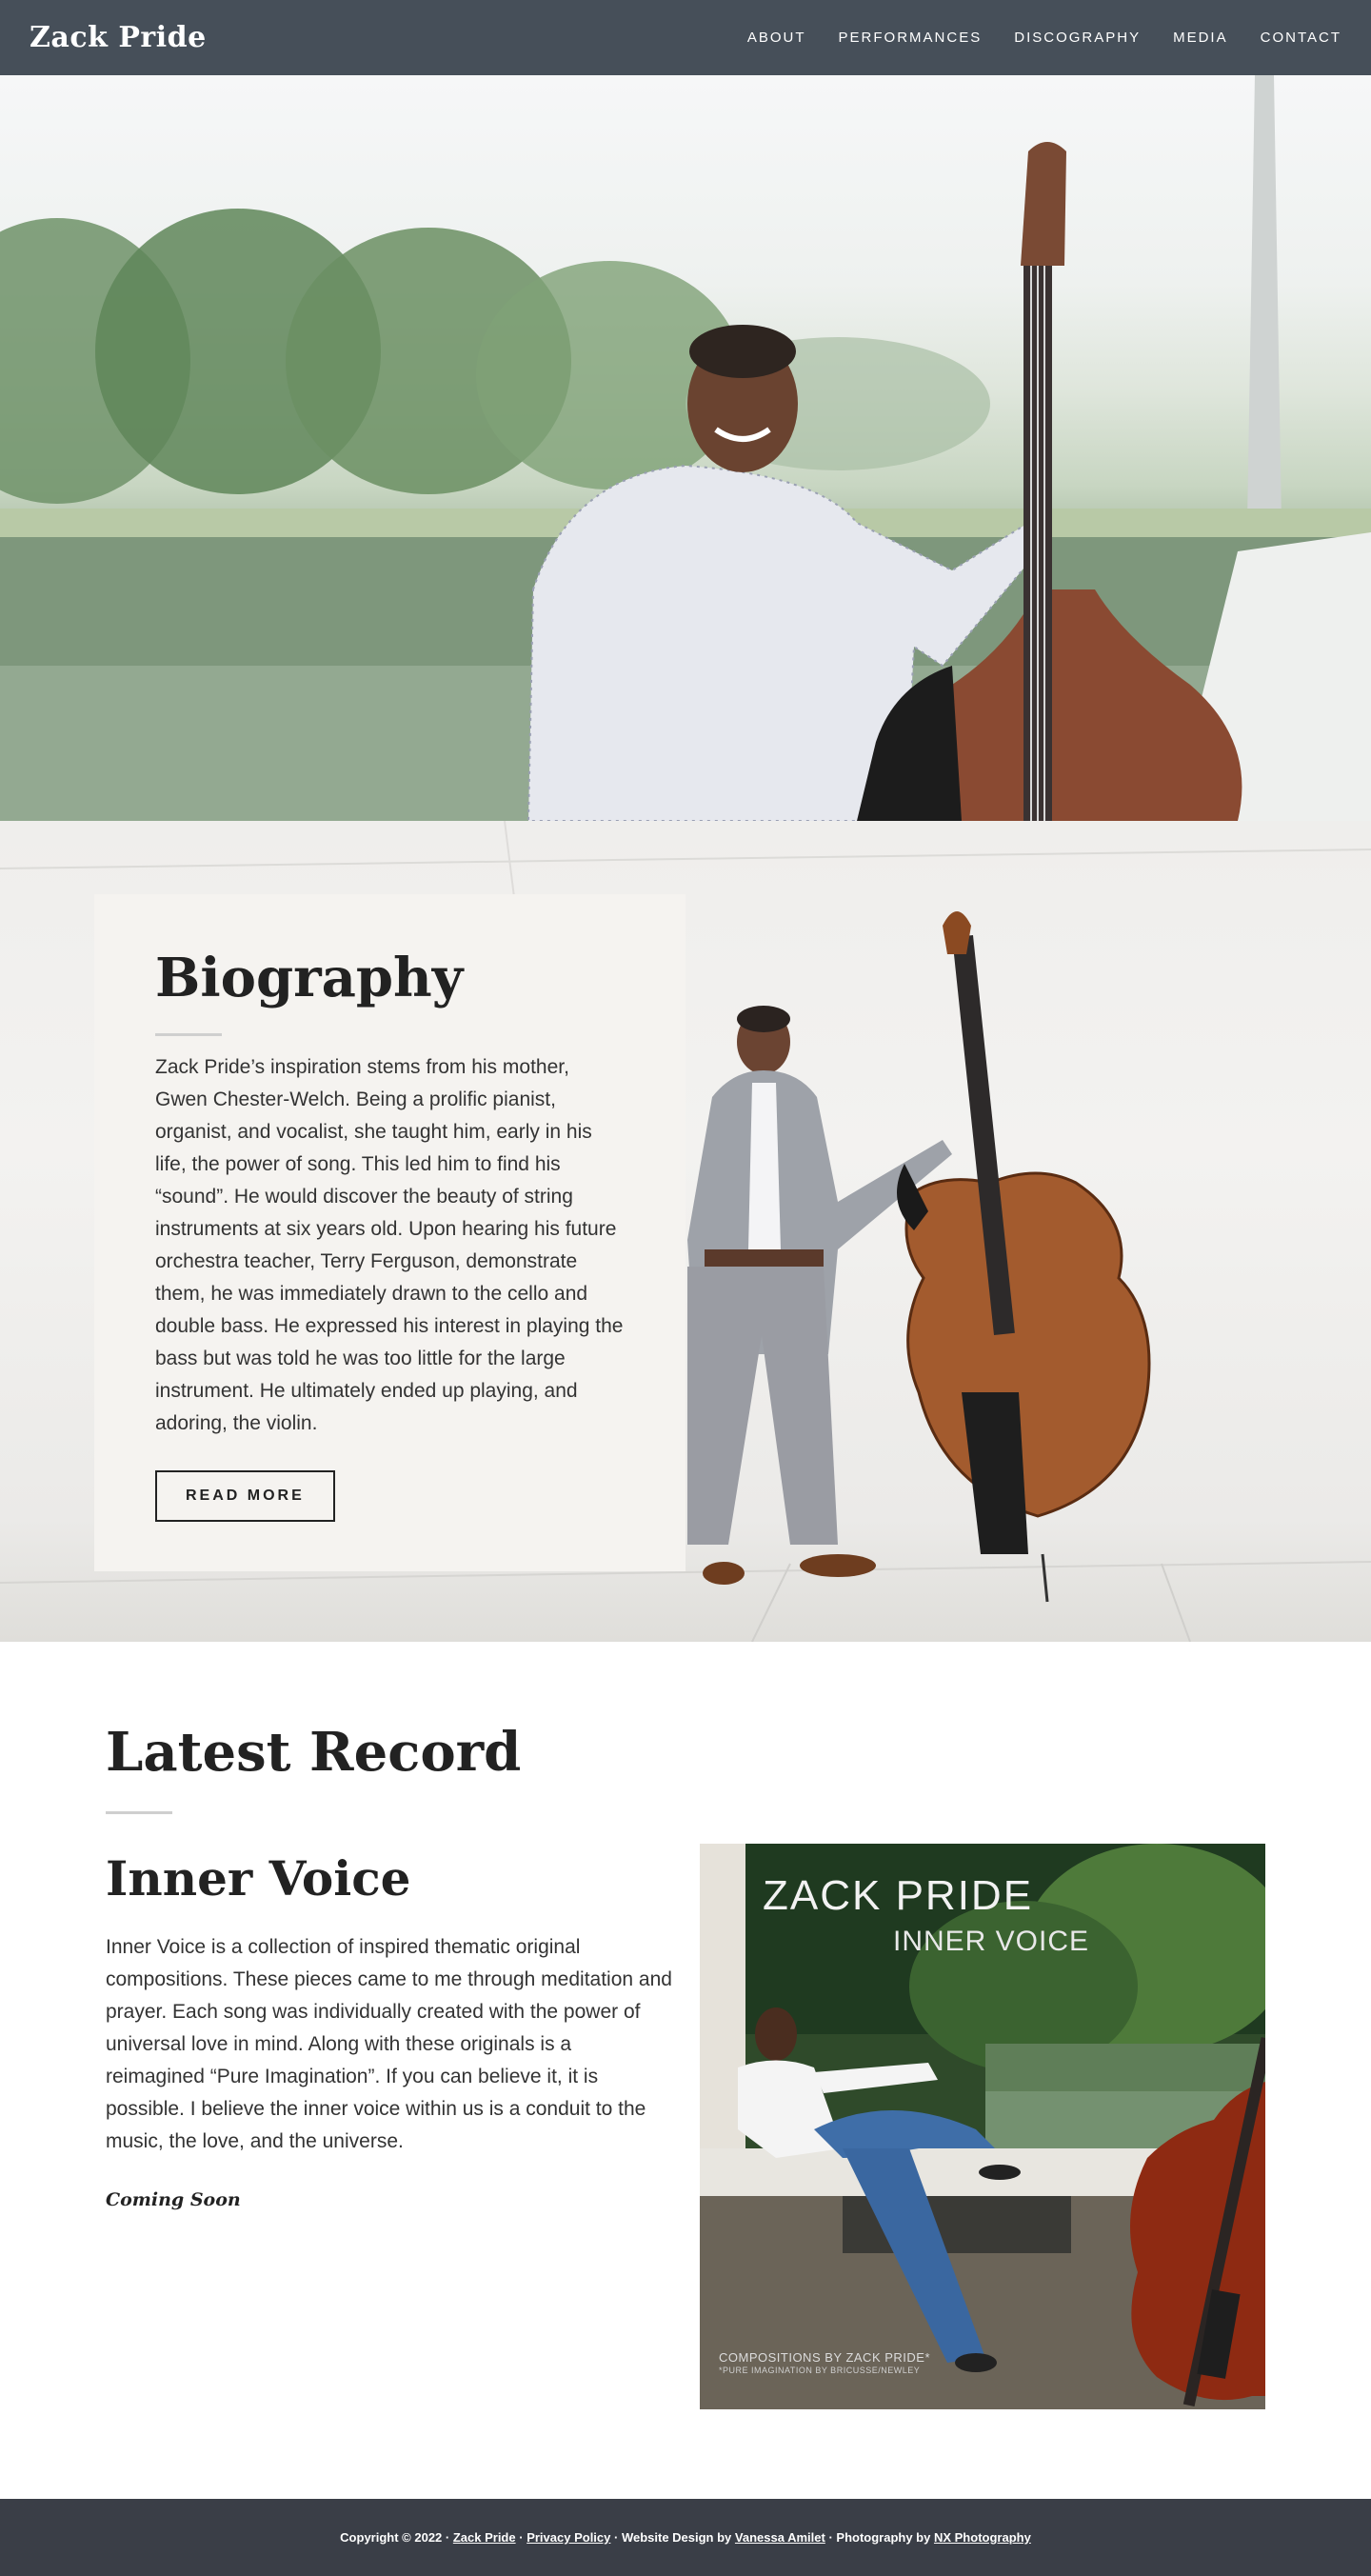 This screenshot has width=1371, height=2576. What do you see at coordinates (673, 2537) in the screenshot?
I see `footer-design-text: · Website Design by` at bounding box center [673, 2537].